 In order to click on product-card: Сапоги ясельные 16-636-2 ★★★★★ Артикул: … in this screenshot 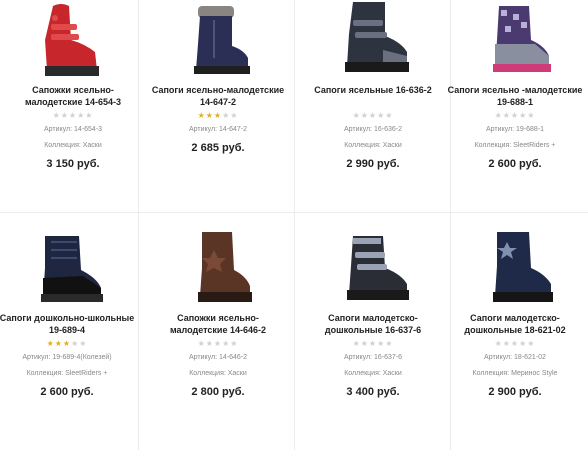, I will do `click(373, 85)`.